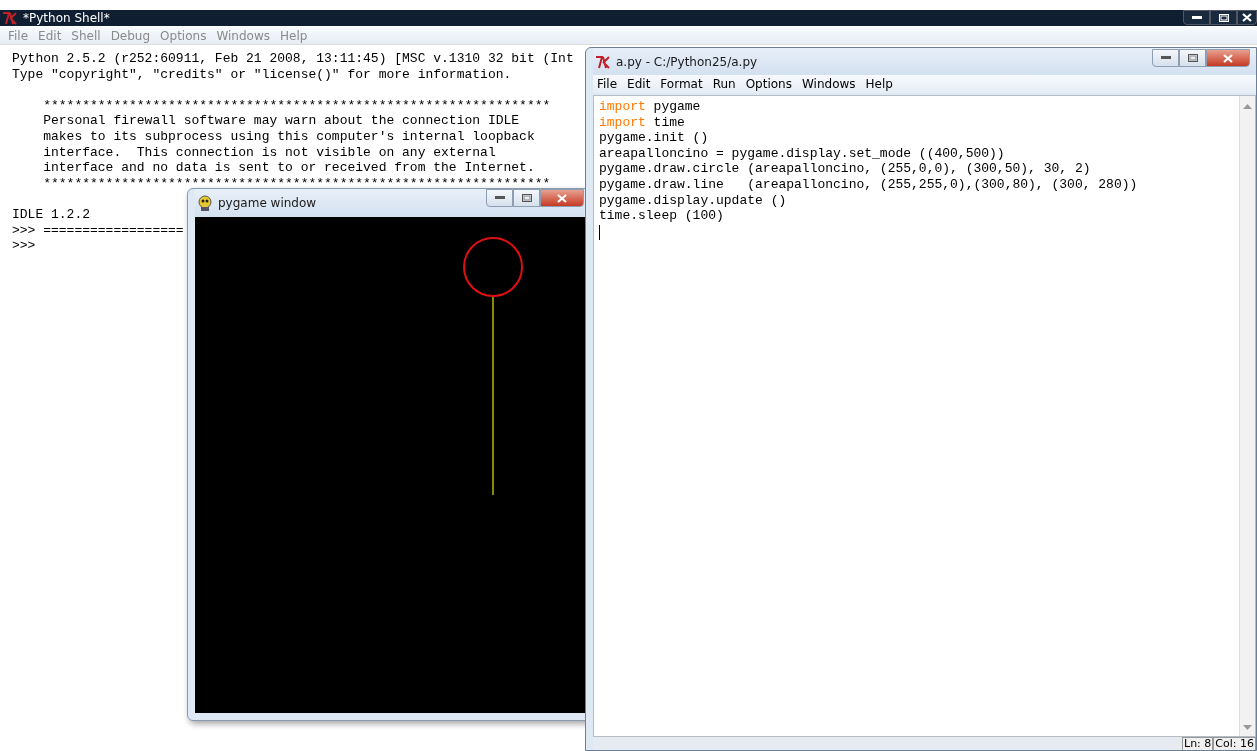 The height and width of the screenshot is (751, 1257). What do you see at coordinates (1234, 743) in the screenshot?
I see `column-number: Col: 16` at bounding box center [1234, 743].